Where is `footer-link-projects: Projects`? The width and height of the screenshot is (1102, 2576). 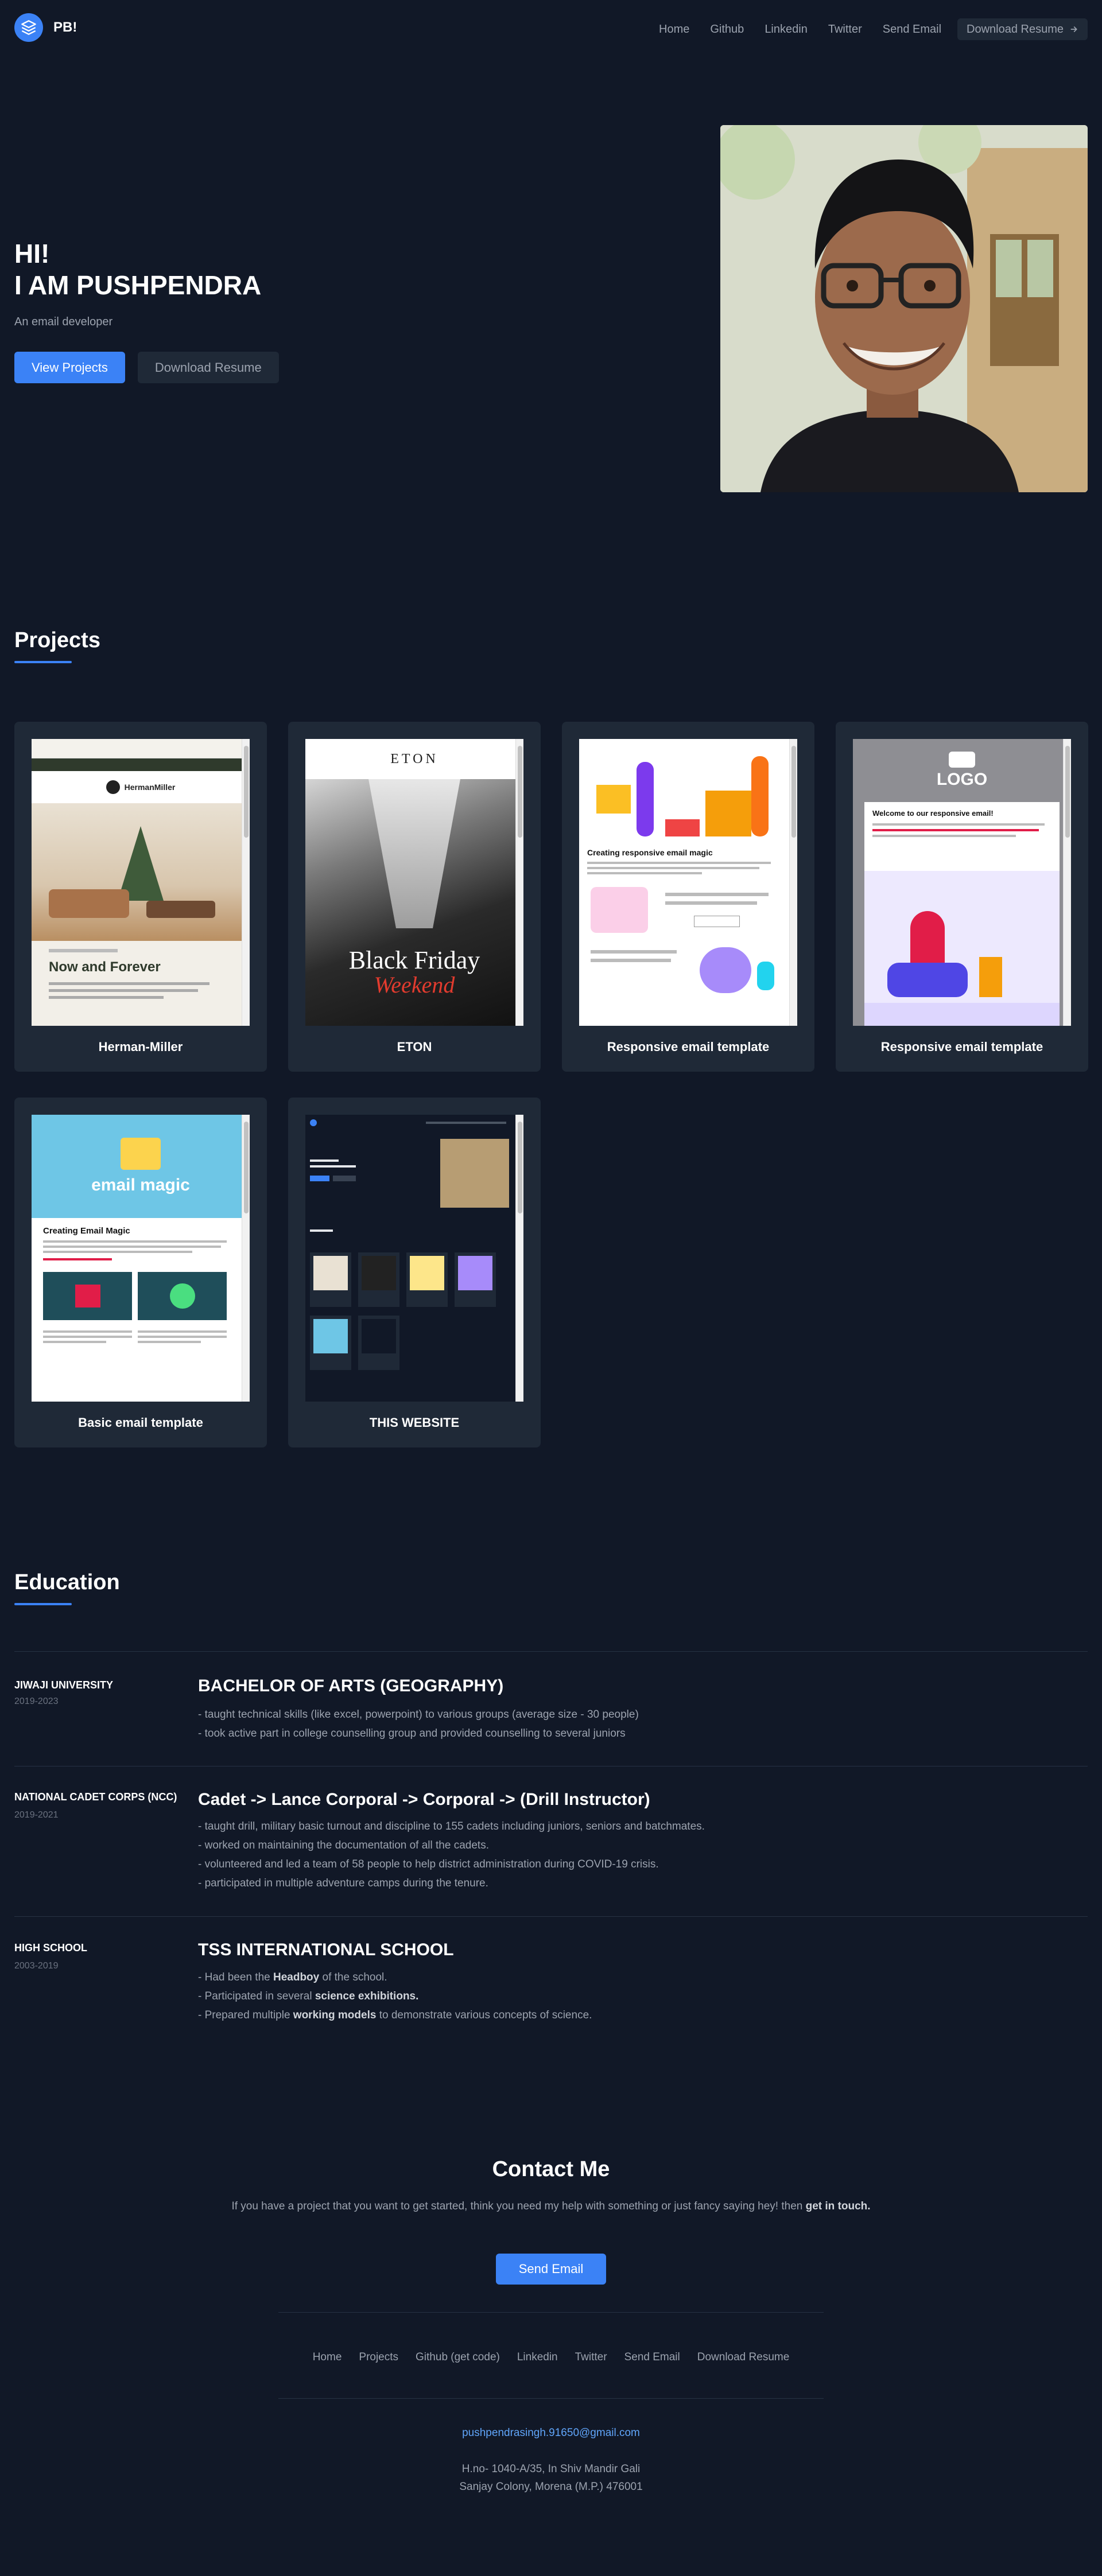
footer-link-projects: Projects is located at coordinates (378, 2357).